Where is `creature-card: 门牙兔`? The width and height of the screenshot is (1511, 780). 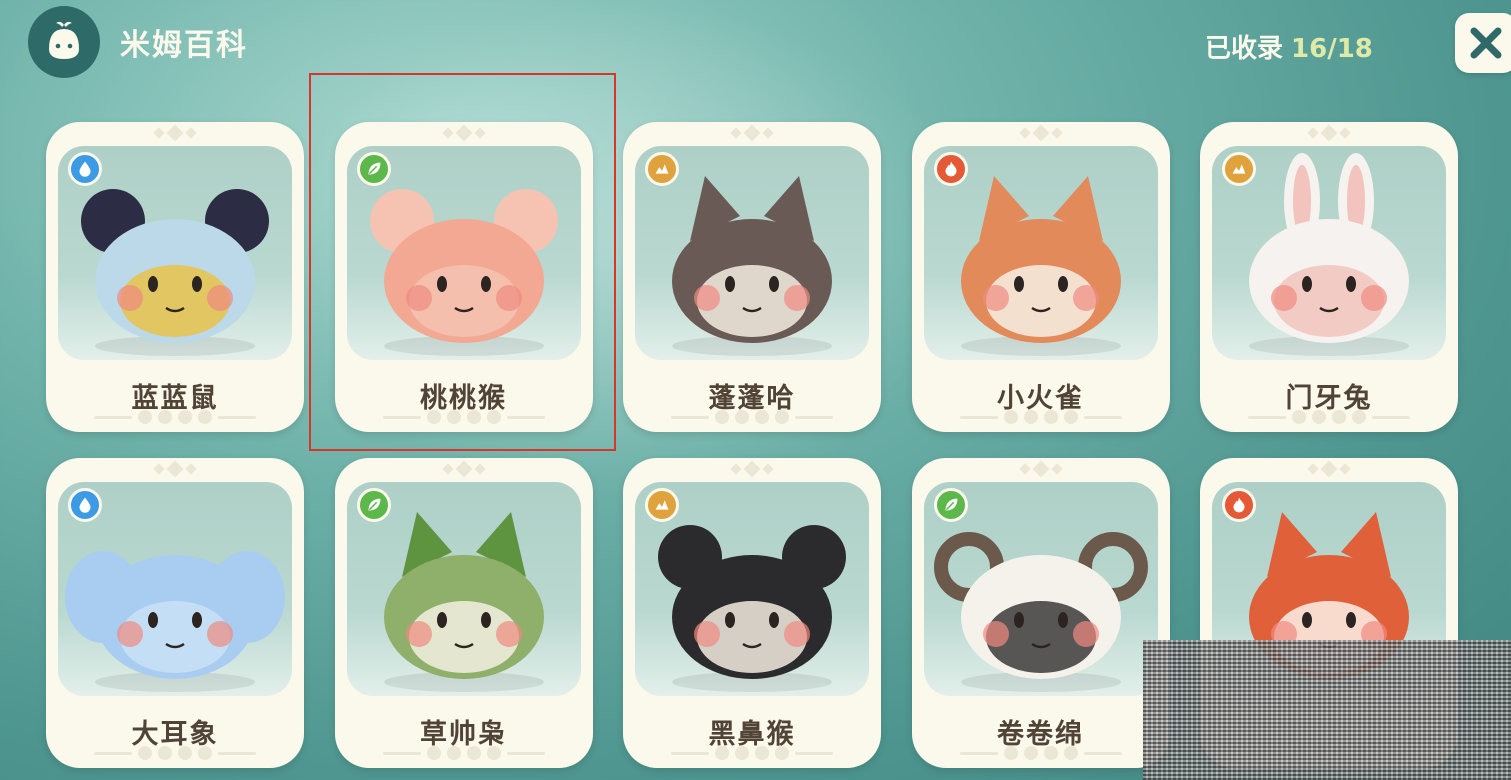 creature-card: 门牙兔 is located at coordinates (1329, 277).